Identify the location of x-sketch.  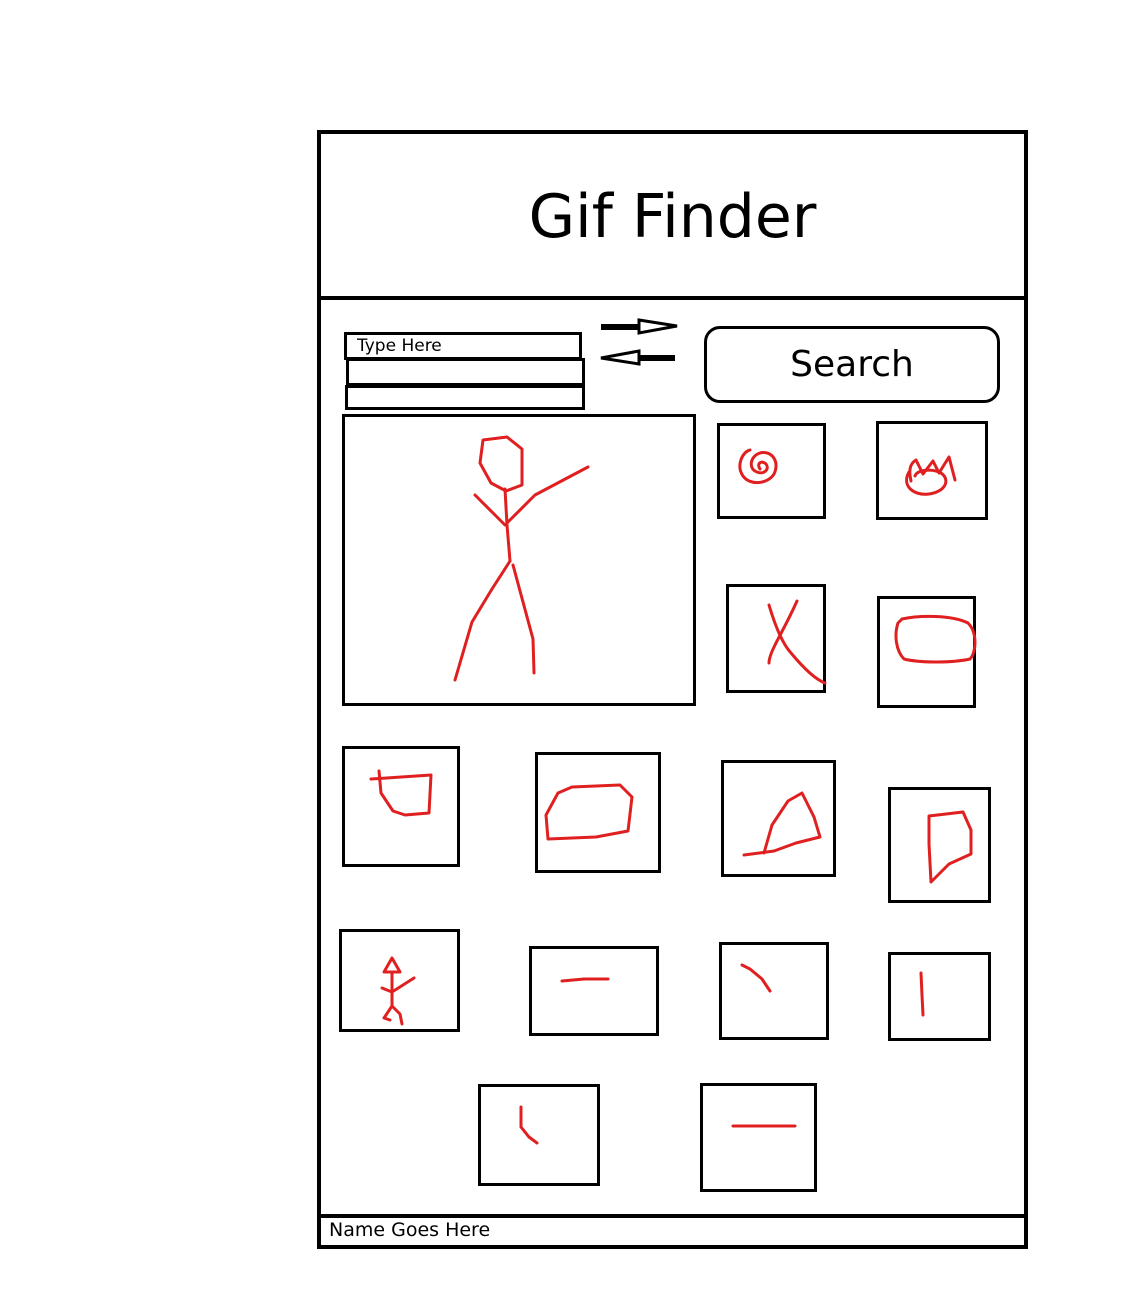
(797, 642).